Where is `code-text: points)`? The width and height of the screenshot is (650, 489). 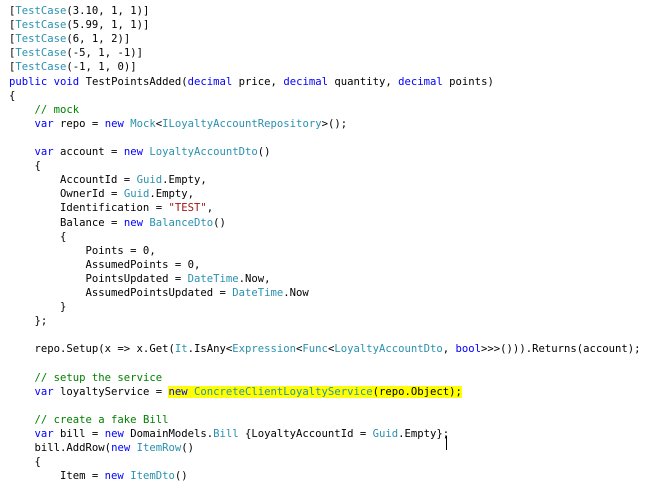
code-text: points) is located at coordinates (468, 81).